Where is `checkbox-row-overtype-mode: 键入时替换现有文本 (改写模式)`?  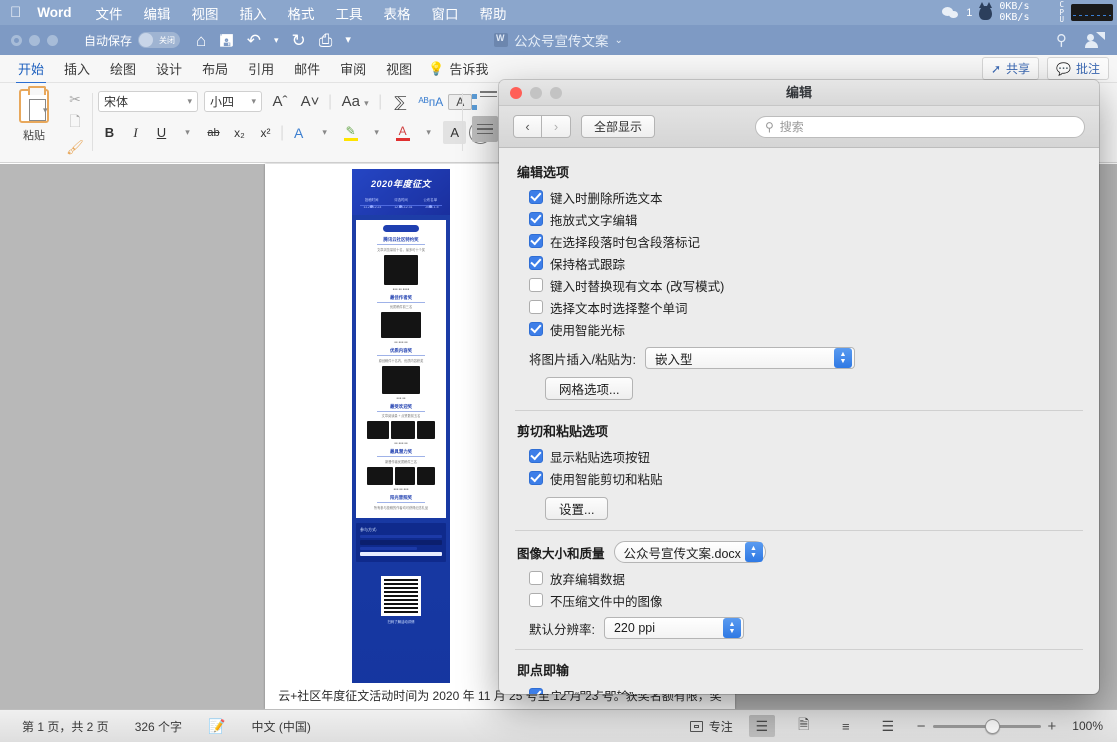
checkbox-row-overtype-mode: 键入时替换现有文本 (改写模式) is located at coordinates (799, 285).